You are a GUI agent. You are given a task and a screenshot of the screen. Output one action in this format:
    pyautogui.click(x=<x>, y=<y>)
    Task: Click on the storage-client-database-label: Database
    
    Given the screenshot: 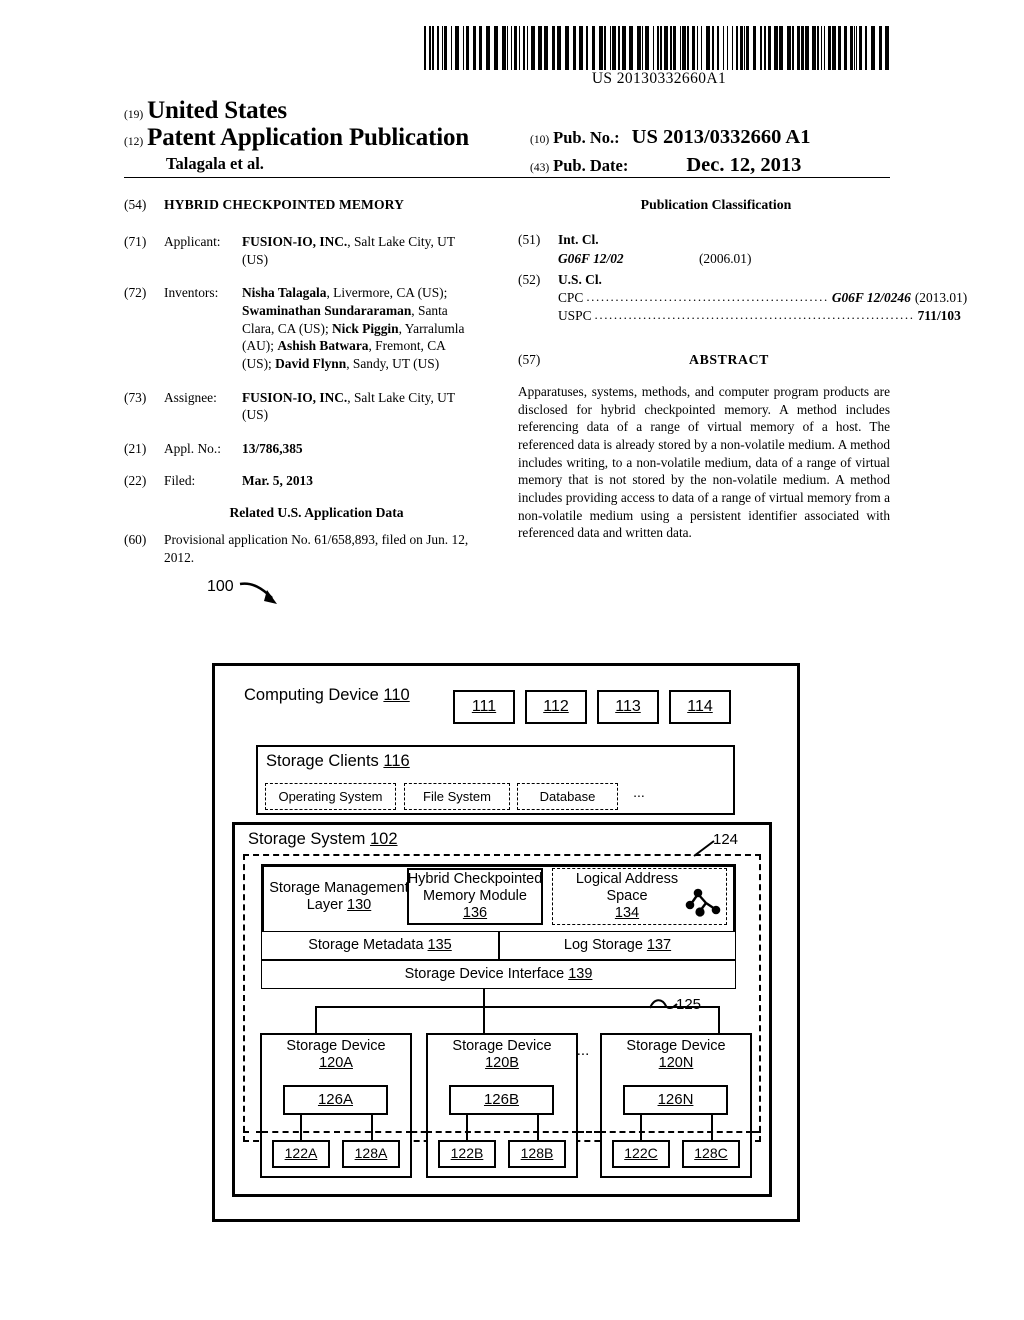 What is the action you would take?
    pyautogui.click(x=567, y=796)
    